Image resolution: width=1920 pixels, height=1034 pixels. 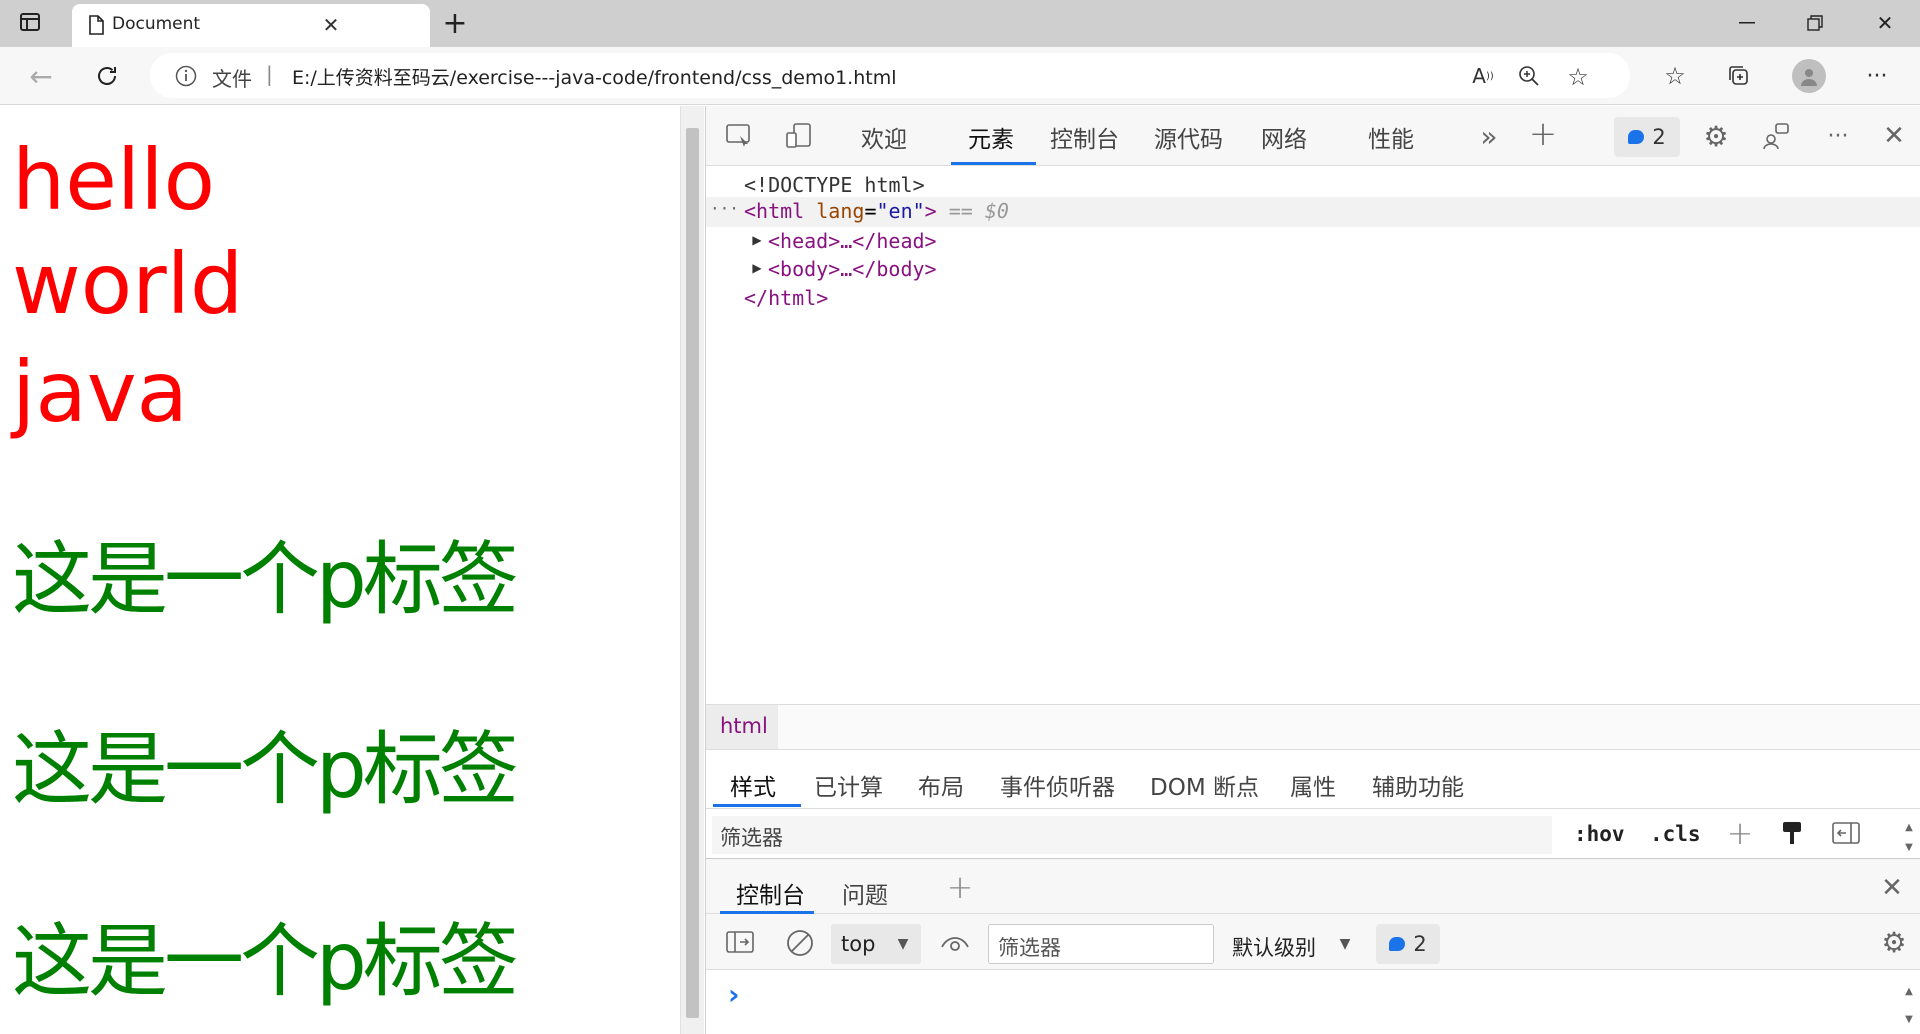 What do you see at coordinates (865, 893) in the screenshot?
I see `drawer-tab-issues: 问题` at bounding box center [865, 893].